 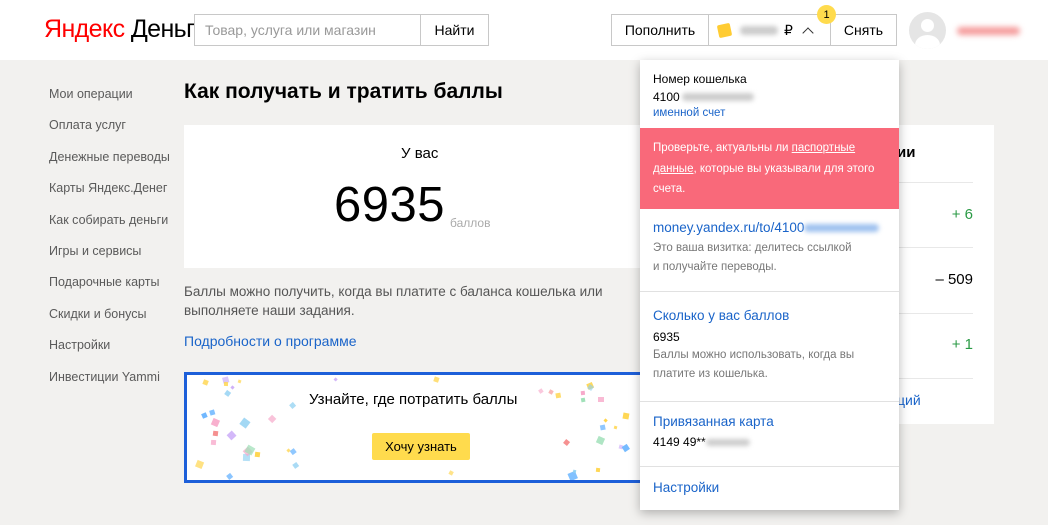 I want to click on topup-button: Пополнить, so click(x=660, y=30).